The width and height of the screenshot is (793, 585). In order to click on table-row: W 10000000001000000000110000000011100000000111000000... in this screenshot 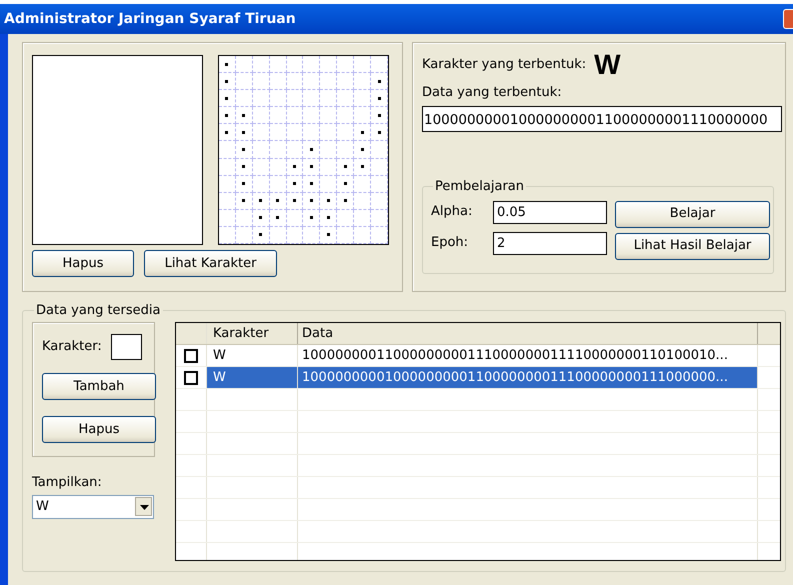, I will do `click(478, 378)`.